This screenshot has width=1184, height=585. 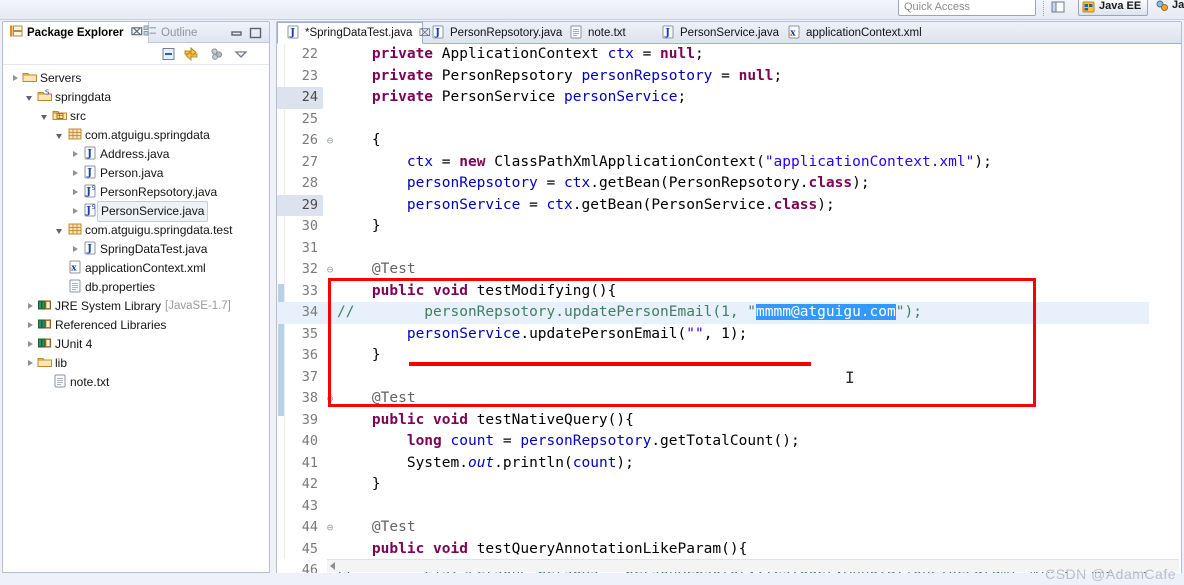 I want to click on code-line: 32 ⊖ @Test, so click(x=713, y=270).